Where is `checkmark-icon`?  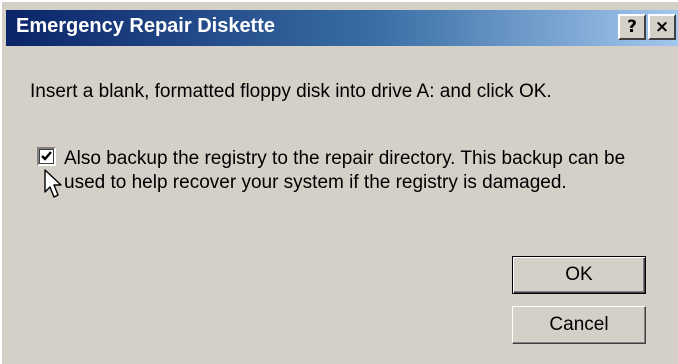 checkmark-icon is located at coordinates (46, 156).